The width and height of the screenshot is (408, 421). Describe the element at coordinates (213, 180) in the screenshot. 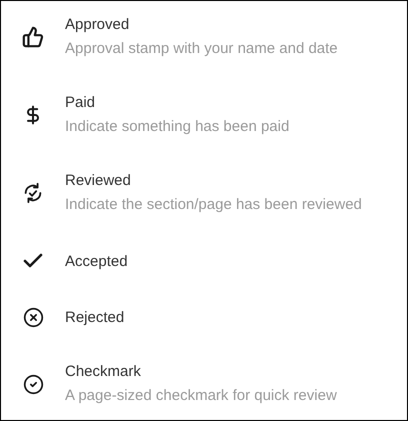

I see `item-title: Reviewed` at that location.